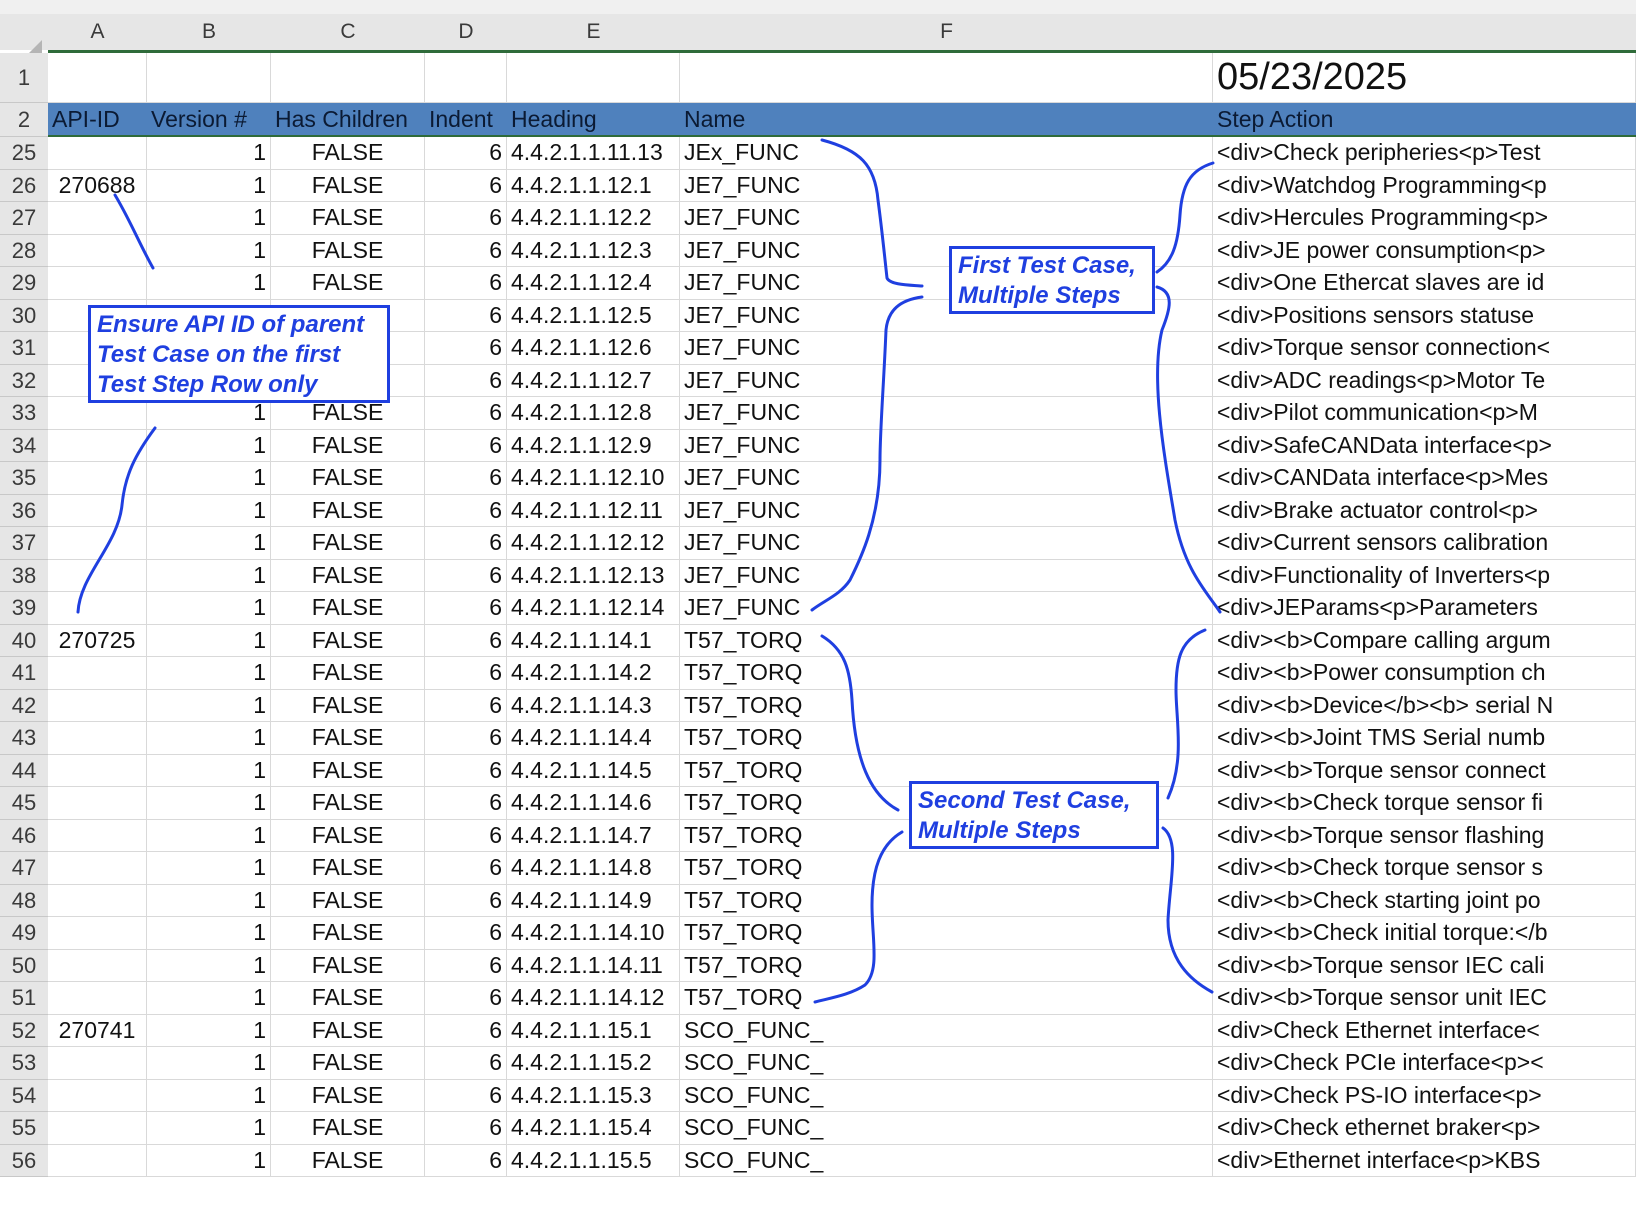 This screenshot has height=1220, width=1636. What do you see at coordinates (24, 445) in the screenshot?
I see `row-header: 34` at bounding box center [24, 445].